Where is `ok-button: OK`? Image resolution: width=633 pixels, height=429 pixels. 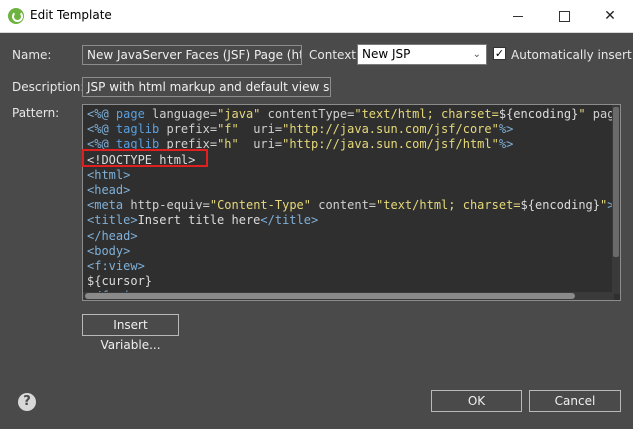
ok-button: OK is located at coordinates (476, 401).